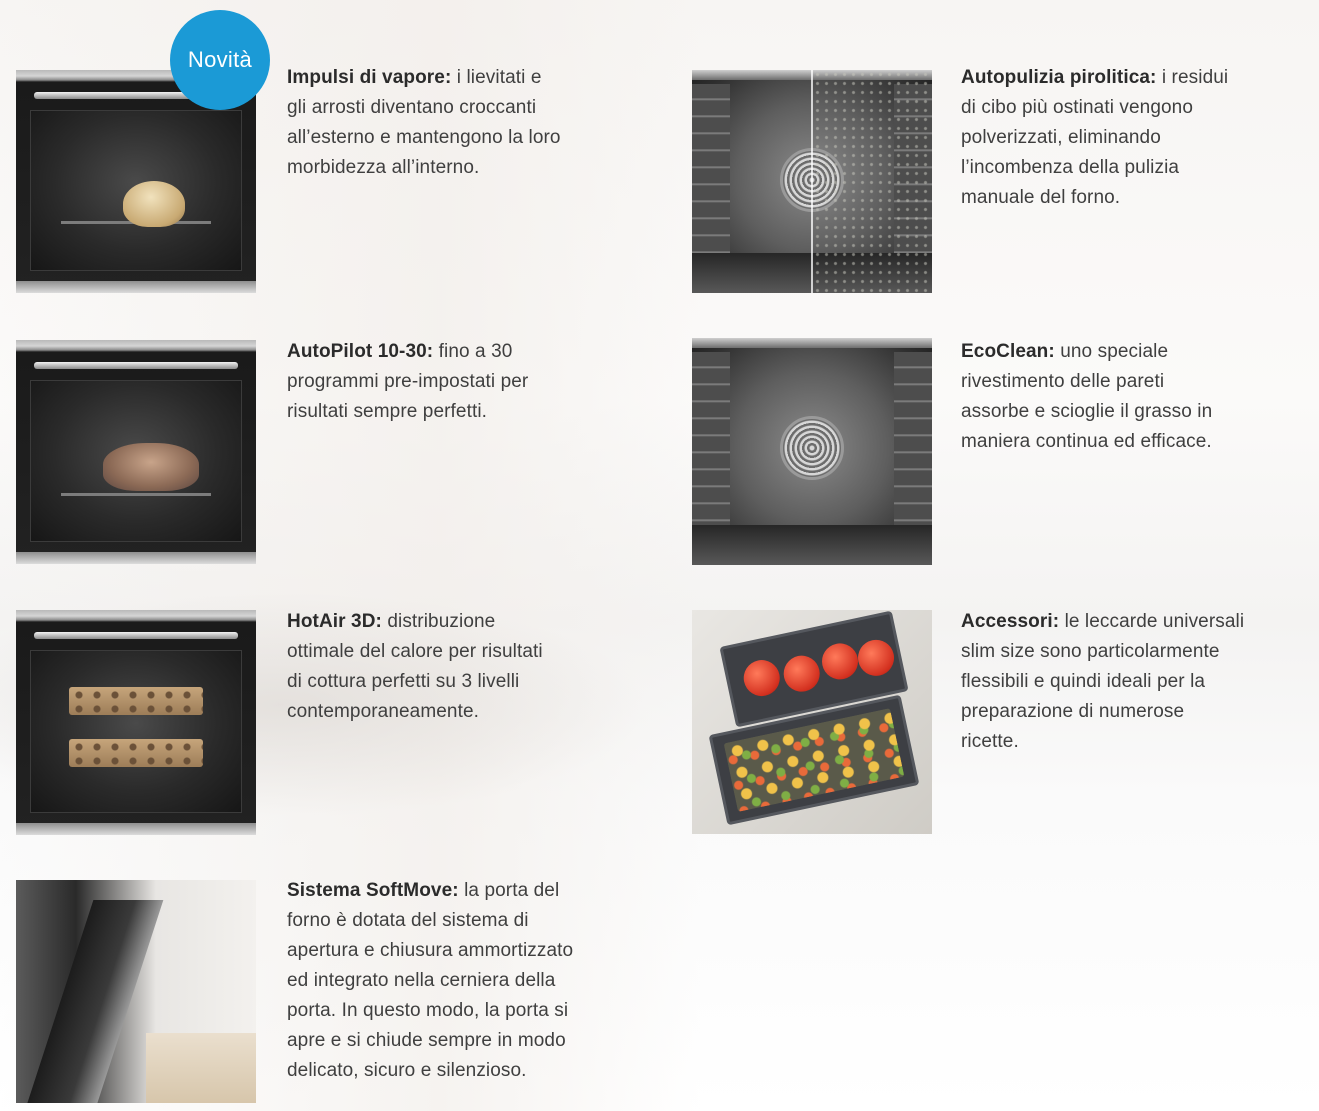  I want to click on softmove-feature-title: Sistema SoftMove:, so click(373, 890).